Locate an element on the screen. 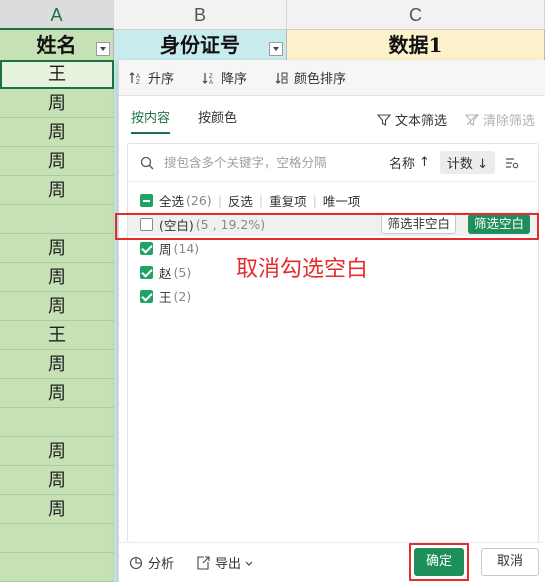 Image resolution: width=545 pixels, height=582 pixels. filter-nonblank-button: 筛选非空白 is located at coordinates (418, 224).